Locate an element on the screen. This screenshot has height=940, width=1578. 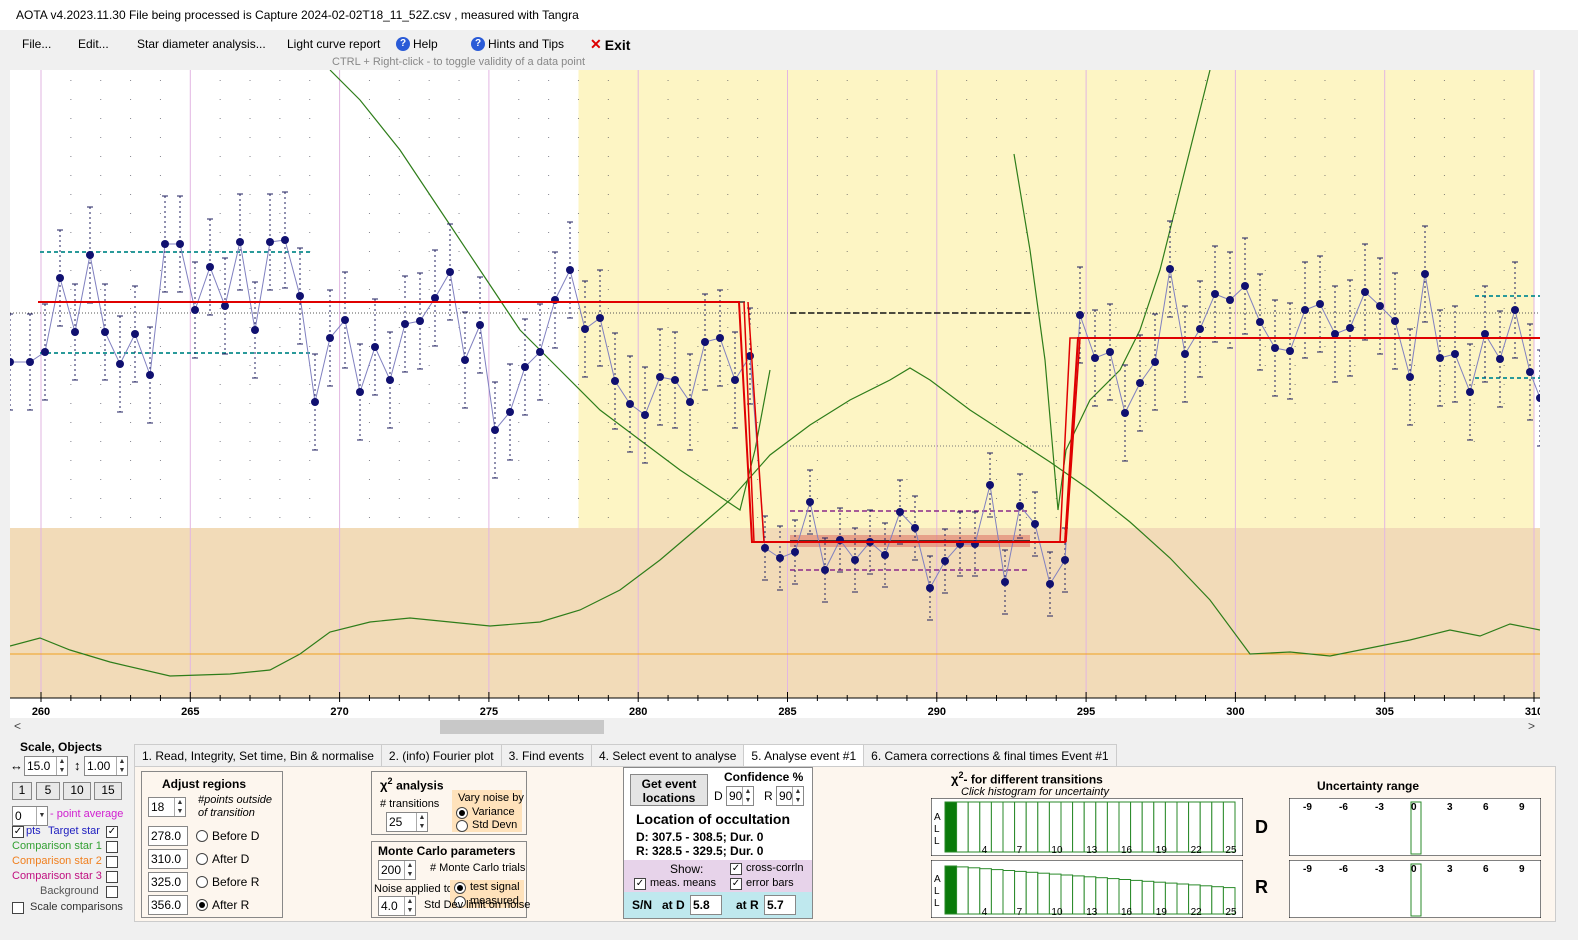
after-r-radio is located at coordinates (202, 905).